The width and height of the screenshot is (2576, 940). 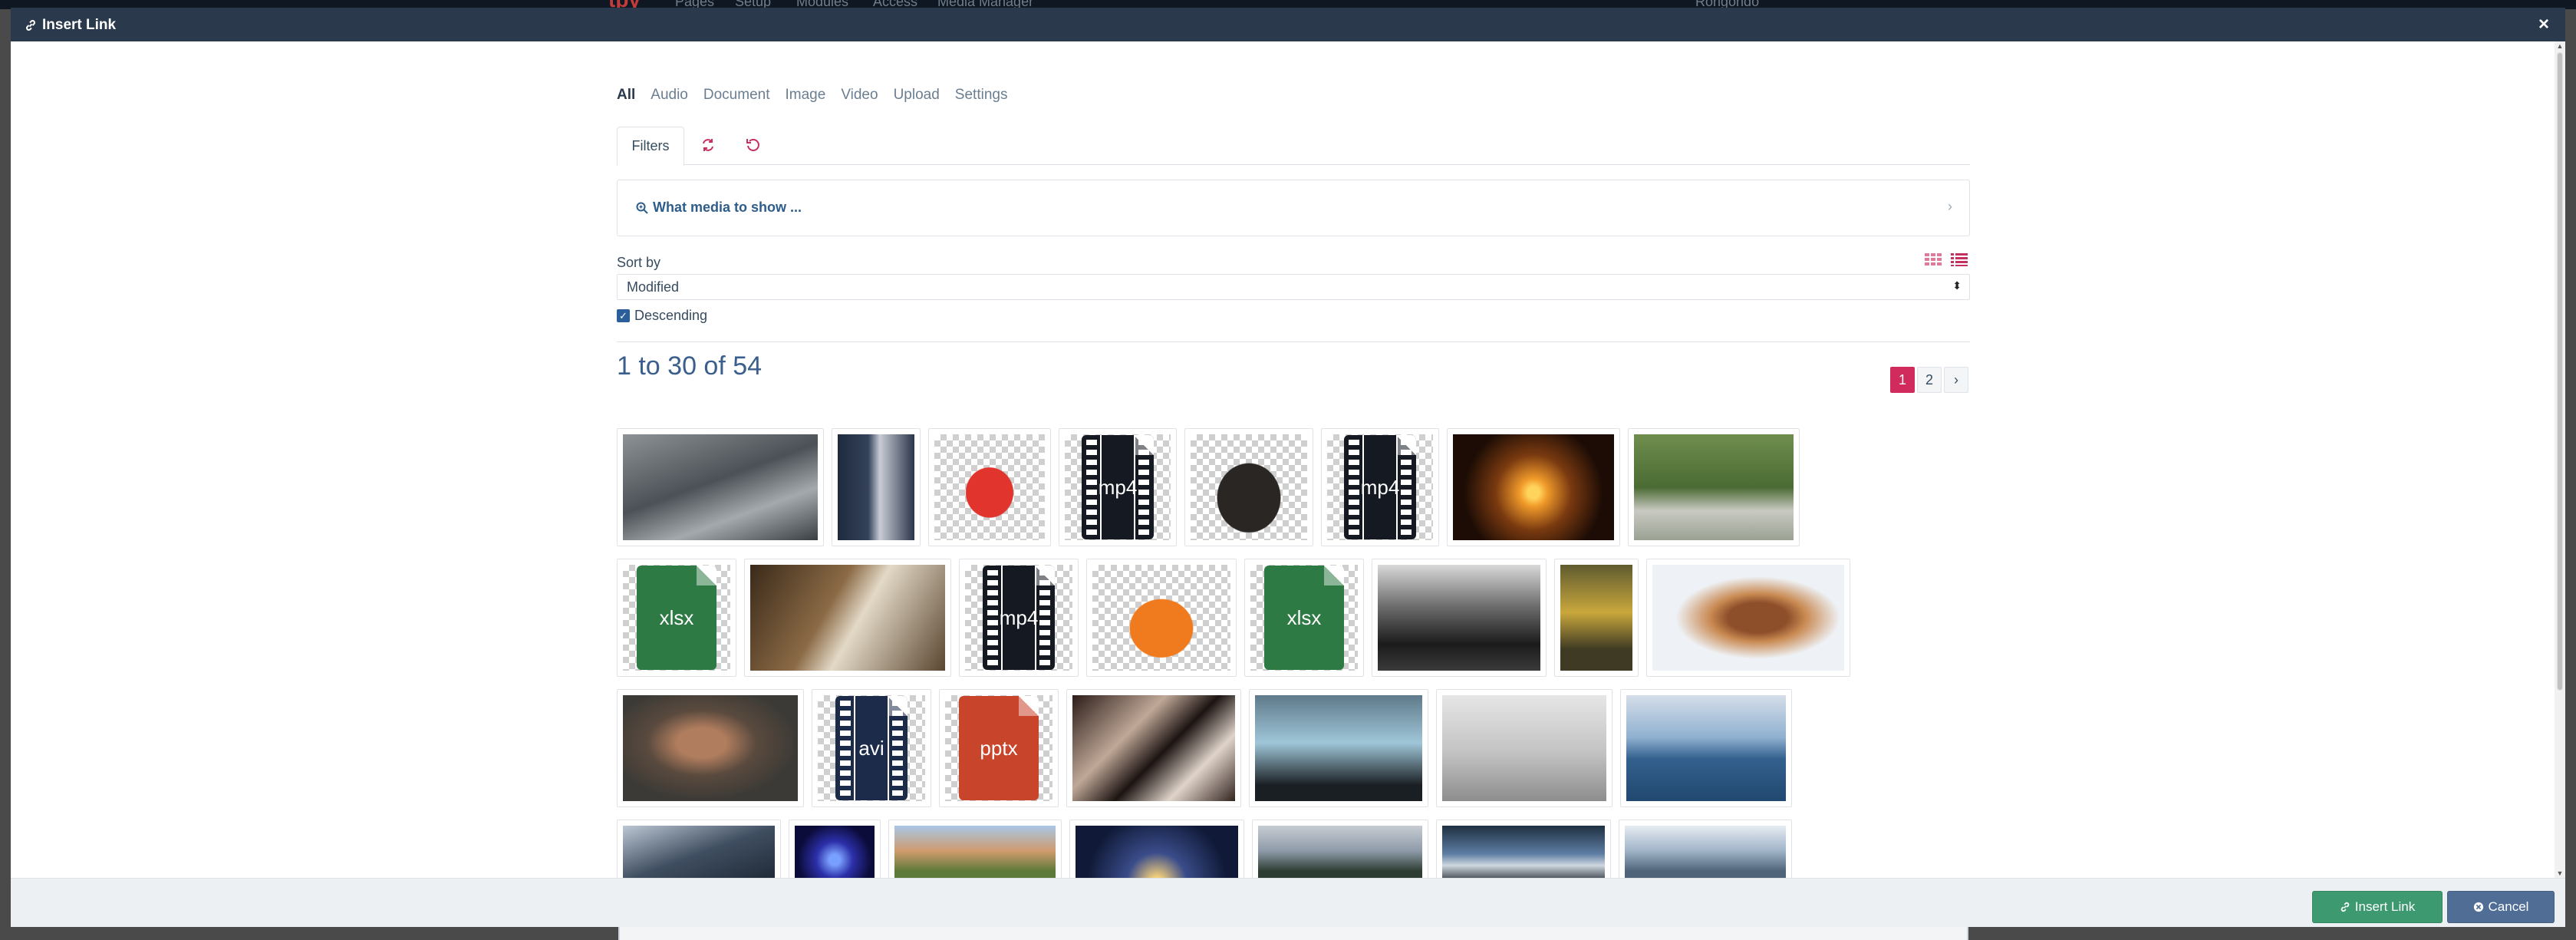 What do you see at coordinates (690, 366) in the screenshot?
I see `results-count: 1 to 30 of 54` at bounding box center [690, 366].